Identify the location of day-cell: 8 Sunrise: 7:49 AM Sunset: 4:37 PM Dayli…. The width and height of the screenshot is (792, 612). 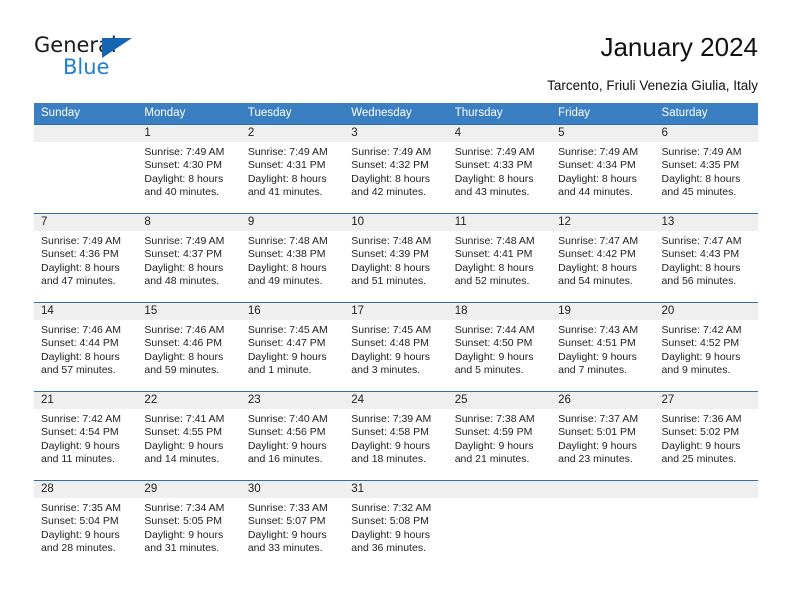
(189, 258).